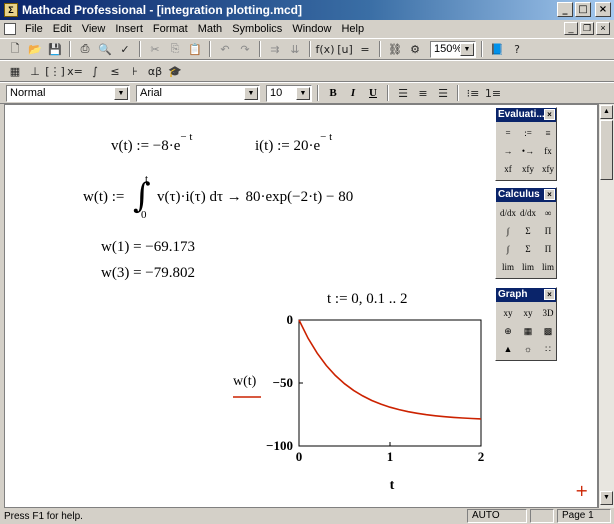  I want to click on scroll-up-icon: ▲, so click(606, 112).